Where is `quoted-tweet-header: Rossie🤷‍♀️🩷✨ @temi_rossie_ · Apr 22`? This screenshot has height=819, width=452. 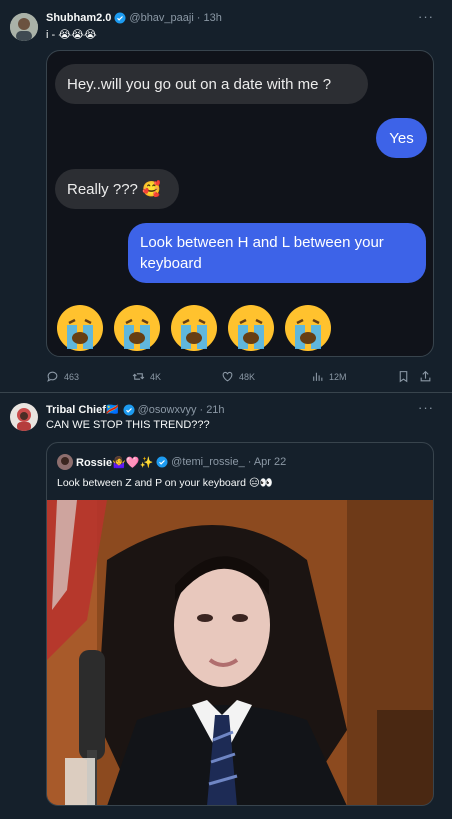 quoted-tweet-header: Rossie🤷‍♀️🩷✨ @temi_rossie_ · Apr 22 is located at coordinates (171, 462).